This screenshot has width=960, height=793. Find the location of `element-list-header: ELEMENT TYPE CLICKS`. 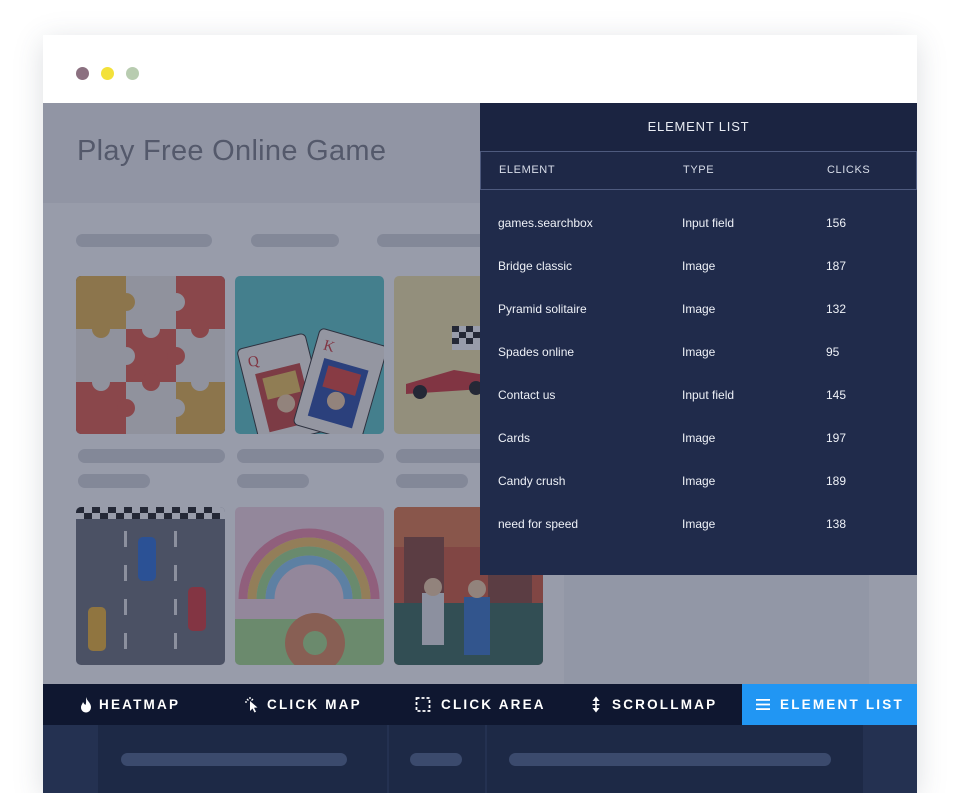

element-list-header: ELEMENT TYPE CLICKS is located at coordinates (698, 170).